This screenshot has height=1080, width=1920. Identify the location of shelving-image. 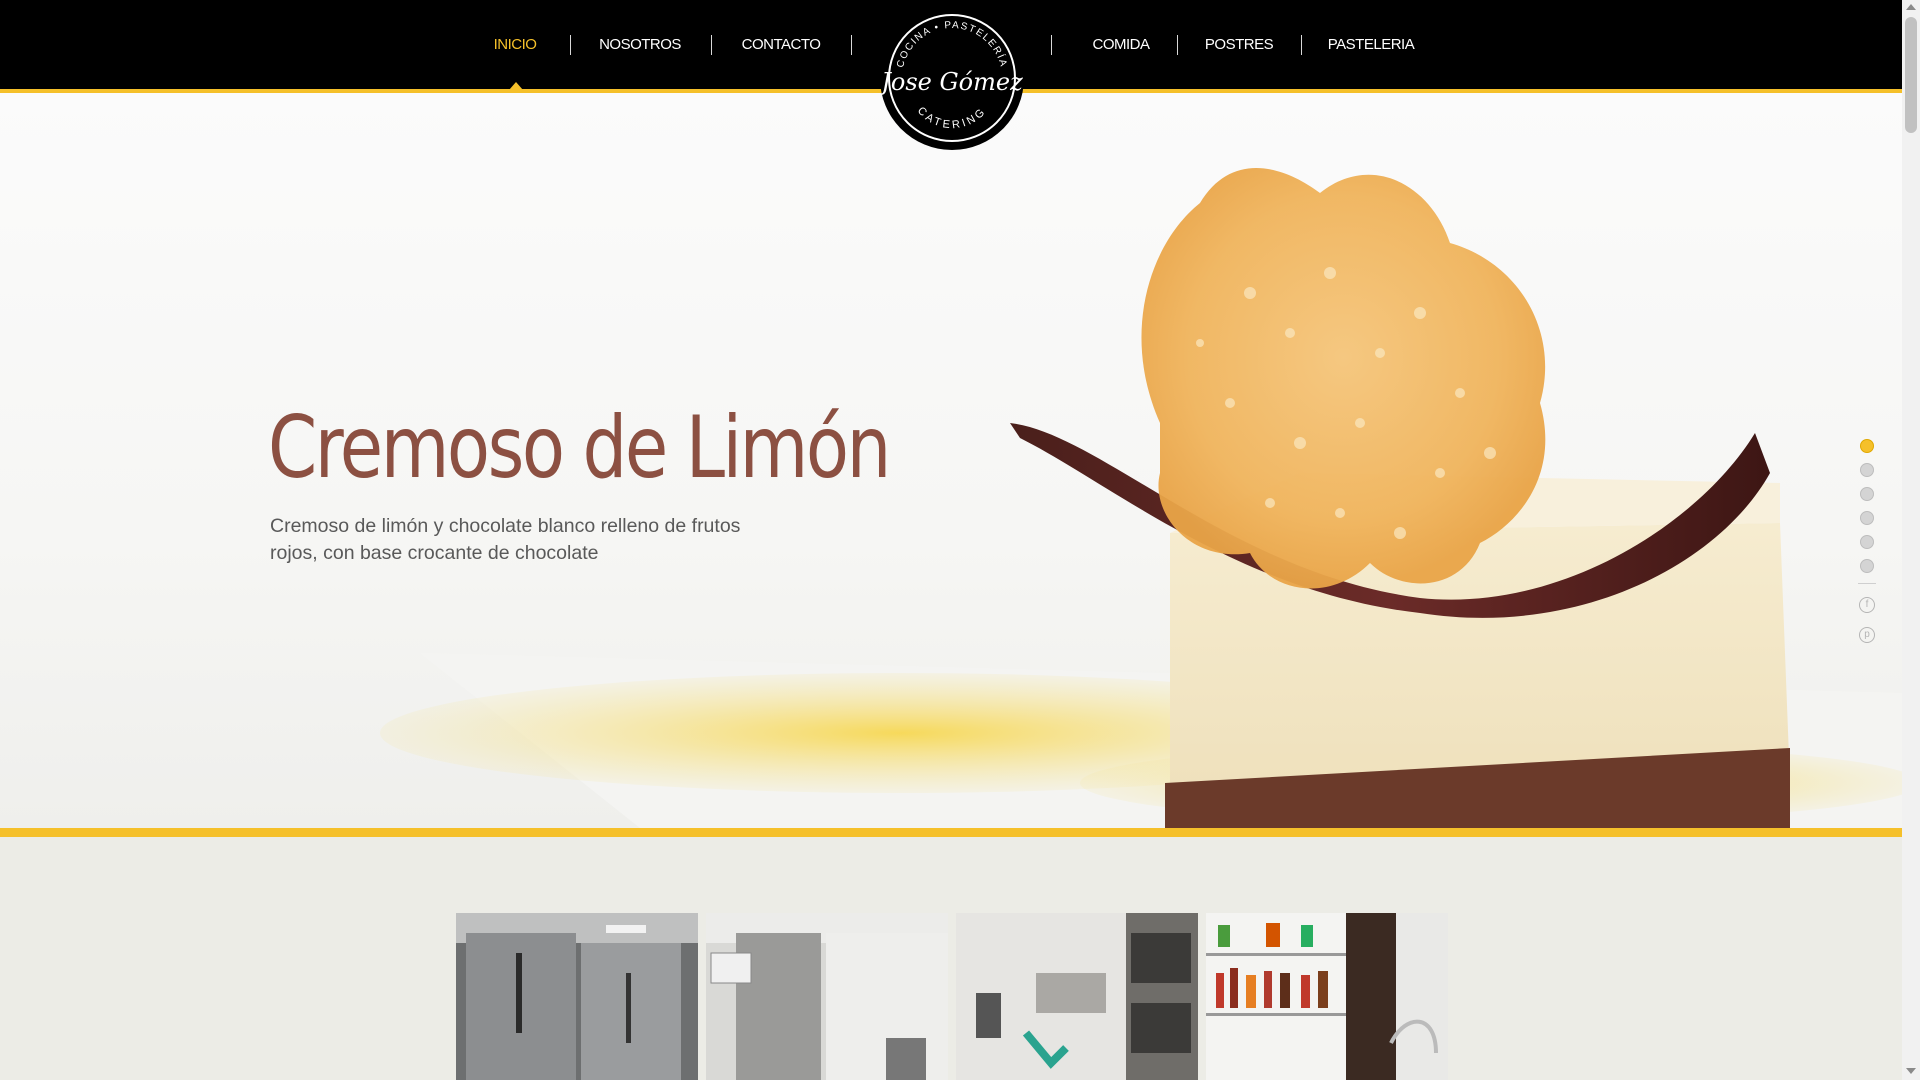
(827, 996).